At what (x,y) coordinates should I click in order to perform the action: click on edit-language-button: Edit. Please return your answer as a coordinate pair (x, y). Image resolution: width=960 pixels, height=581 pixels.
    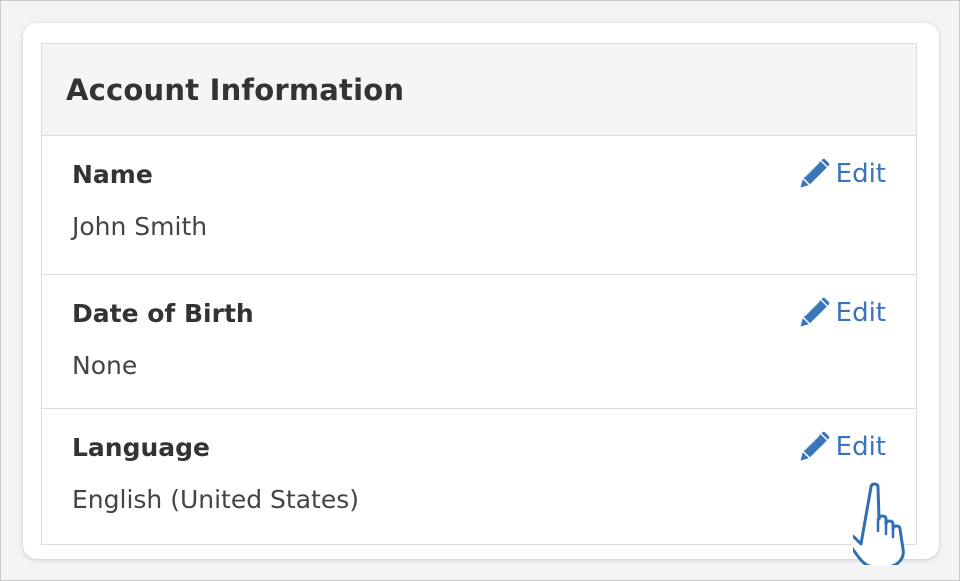
    Looking at the image, I should click on (842, 447).